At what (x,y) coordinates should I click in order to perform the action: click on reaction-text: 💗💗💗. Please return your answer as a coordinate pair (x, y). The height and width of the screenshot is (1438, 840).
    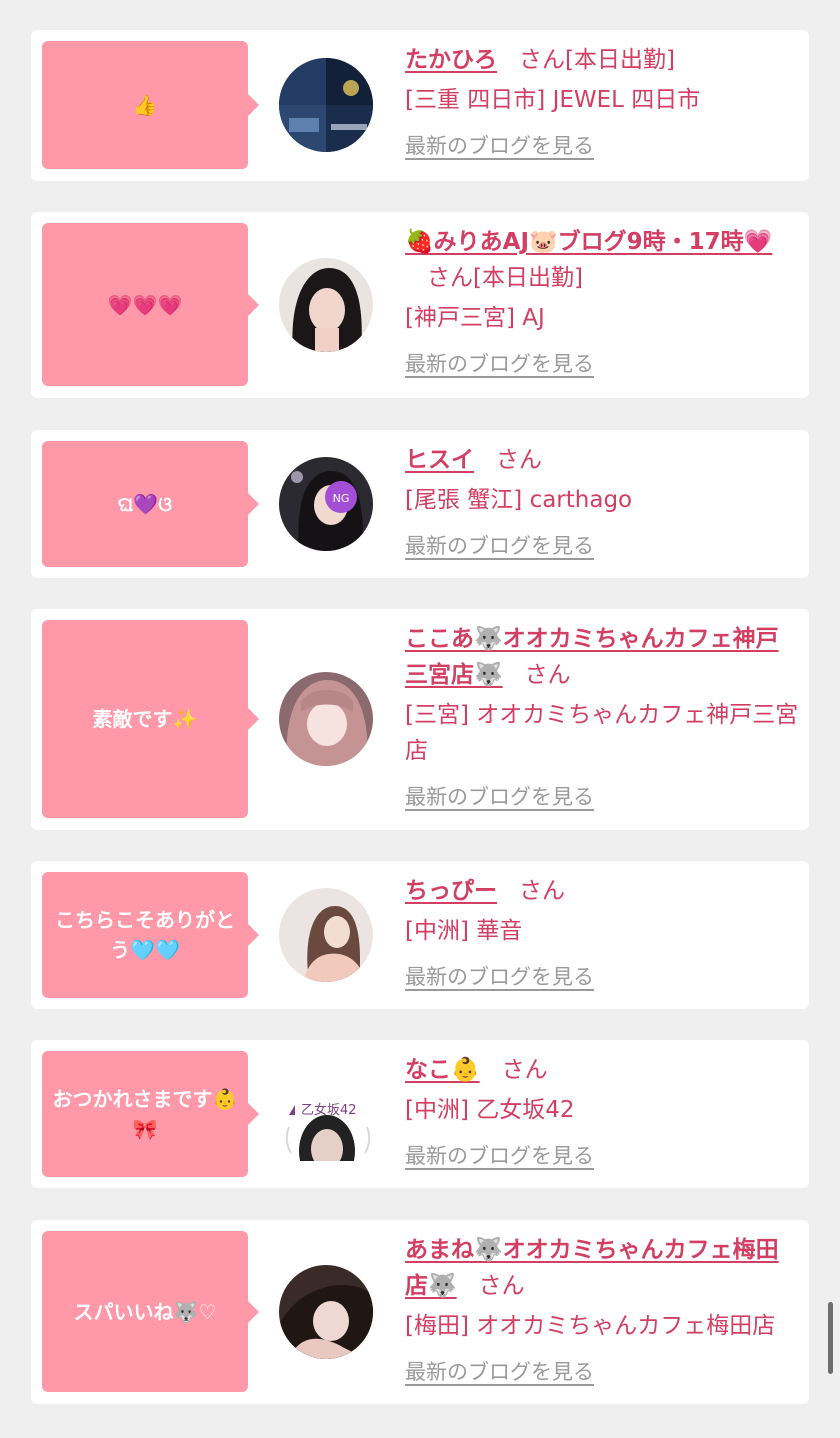
    Looking at the image, I should click on (145, 304).